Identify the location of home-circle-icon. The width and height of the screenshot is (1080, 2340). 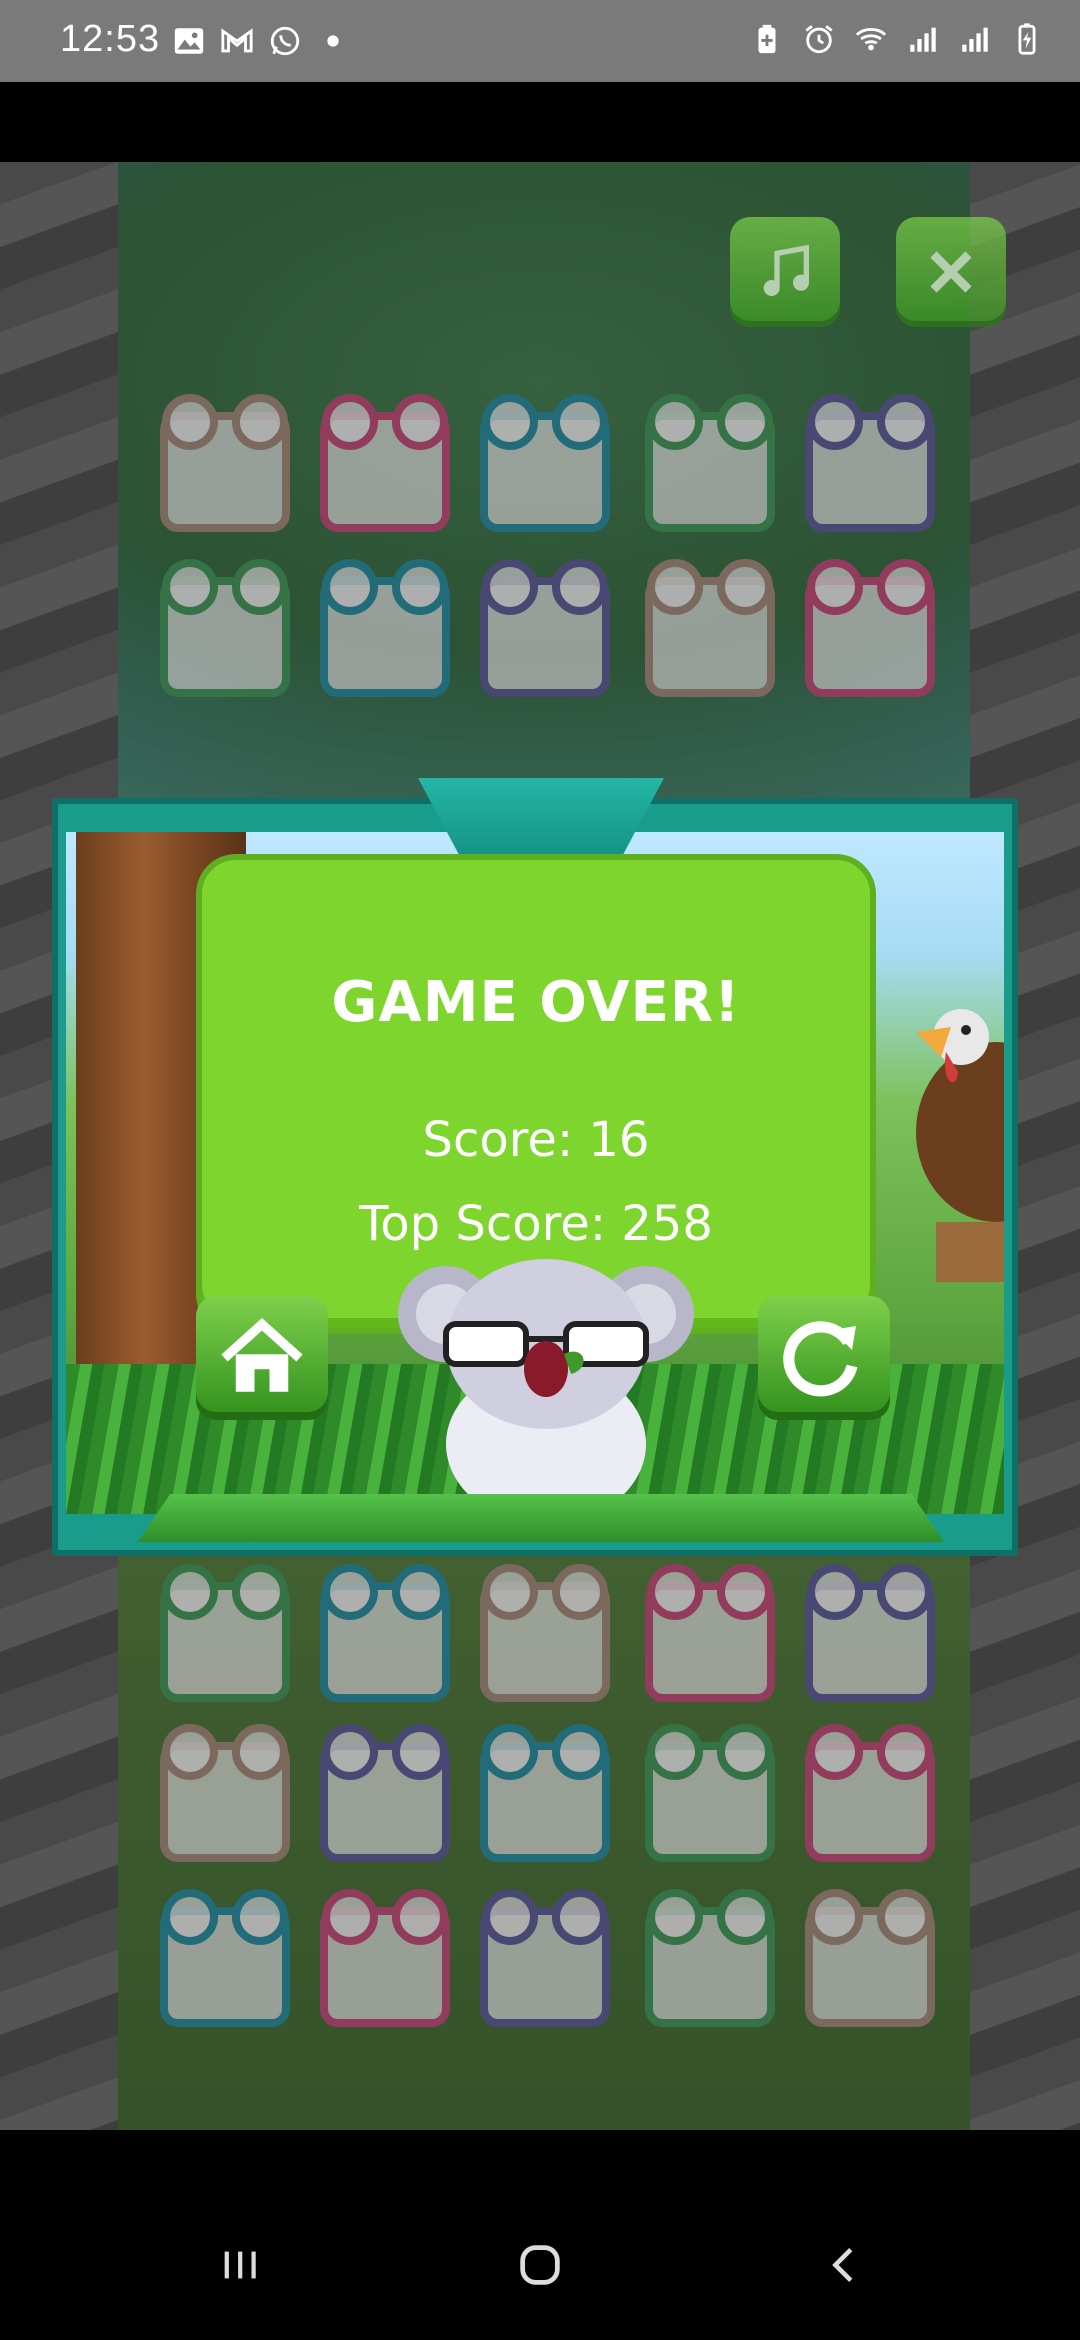
(540, 2265).